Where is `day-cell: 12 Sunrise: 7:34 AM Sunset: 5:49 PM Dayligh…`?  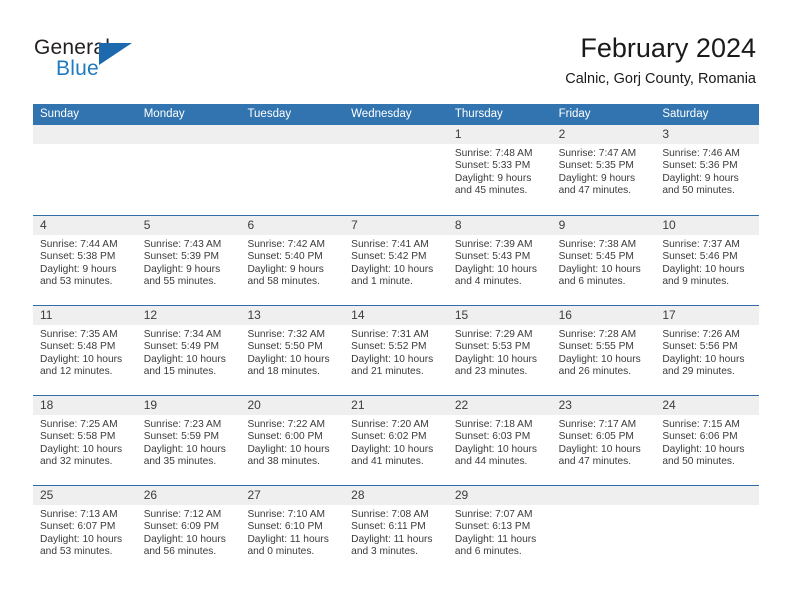
day-cell: 12 Sunrise: 7:34 AM Sunset: 5:49 PM Dayligh… is located at coordinates (188, 350).